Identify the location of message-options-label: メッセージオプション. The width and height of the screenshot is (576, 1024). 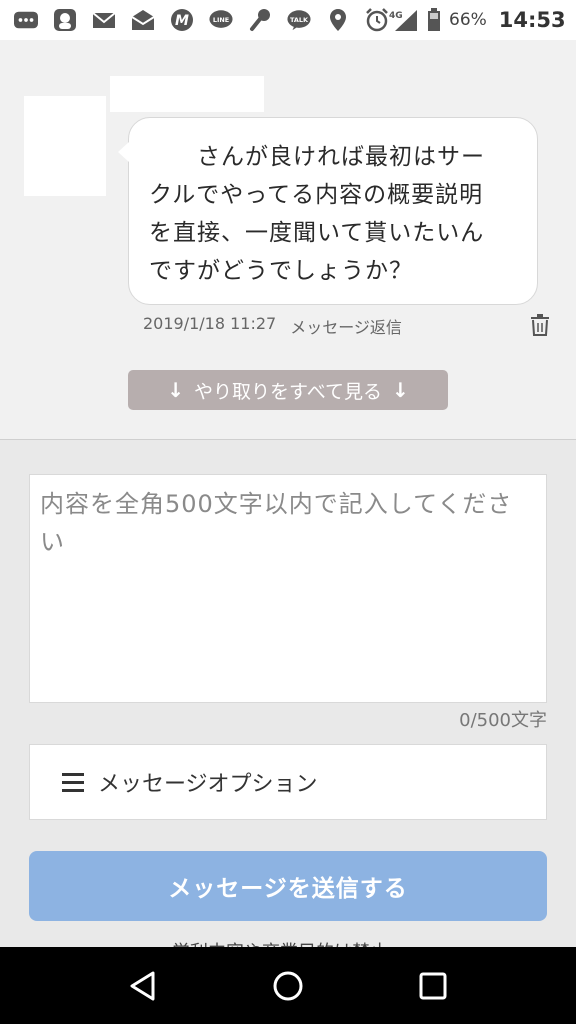
(208, 784).